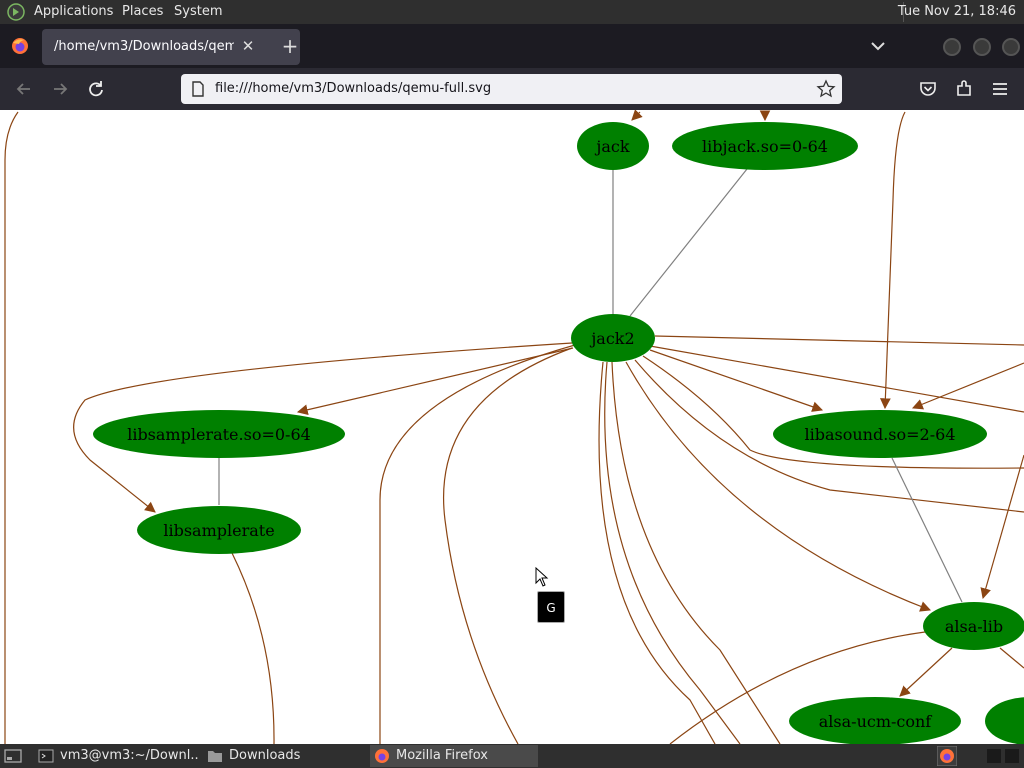  What do you see at coordinates (60, 89) in the screenshot?
I see `forward-icon` at bounding box center [60, 89].